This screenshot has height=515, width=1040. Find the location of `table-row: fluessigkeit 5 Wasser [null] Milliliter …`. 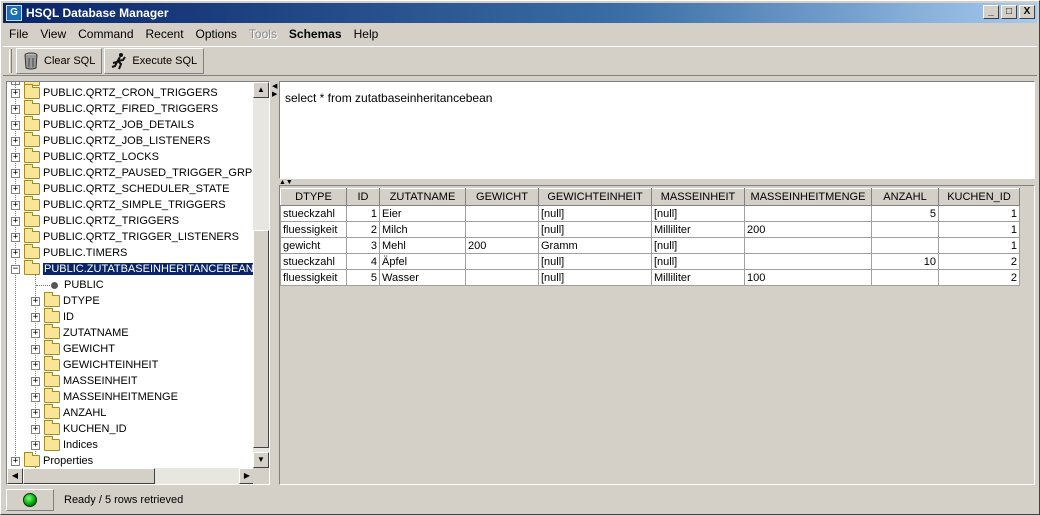

table-row: fluessigkeit 5 Wasser [null] Milliliter … is located at coordinates (650, 277).